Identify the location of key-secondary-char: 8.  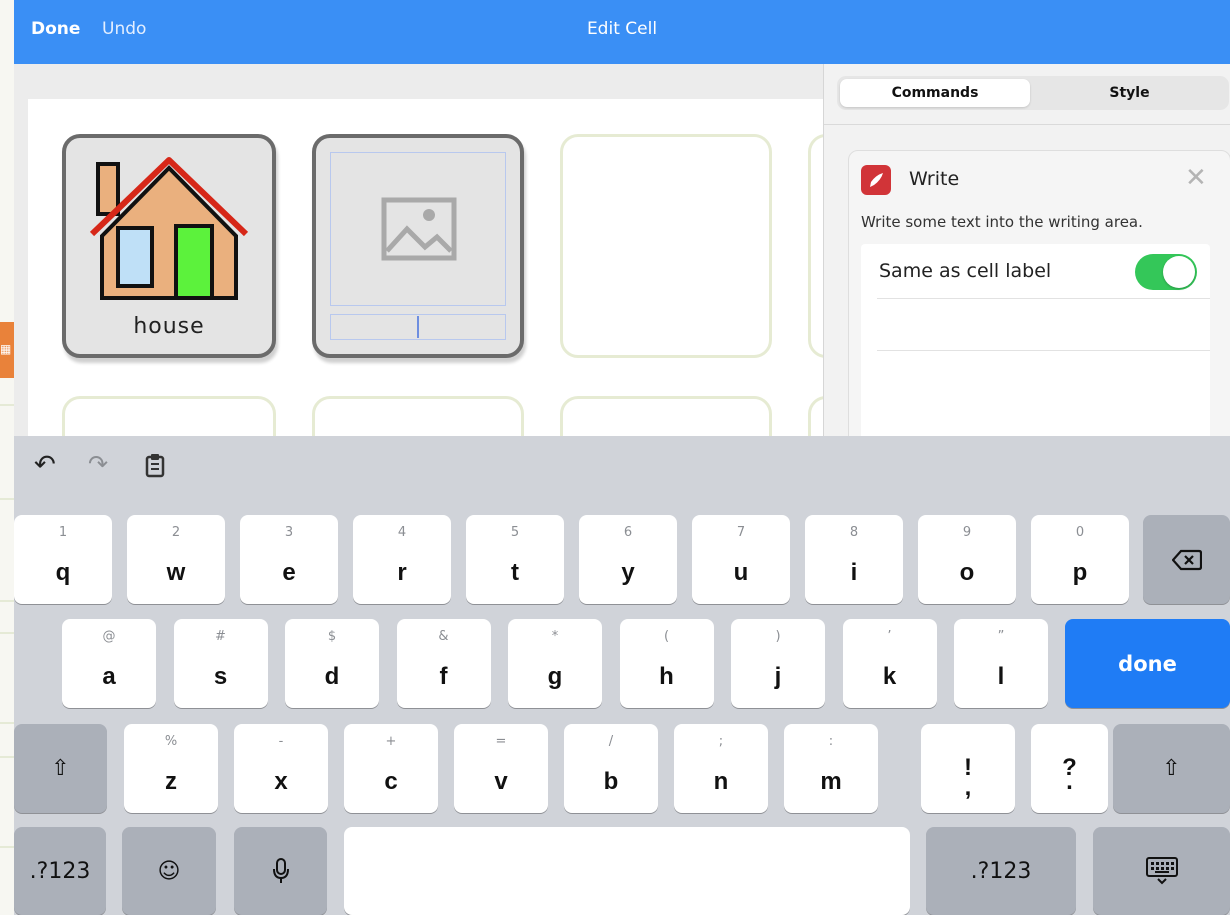
(854, 532).